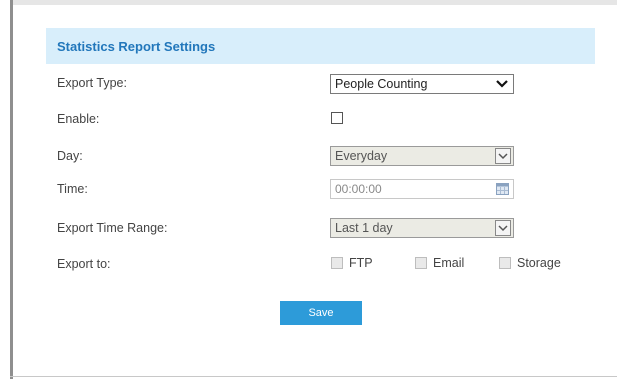 This screenshot has height=379, width=617. I want to click on time-value: 00:00:00, so click(358, 189).